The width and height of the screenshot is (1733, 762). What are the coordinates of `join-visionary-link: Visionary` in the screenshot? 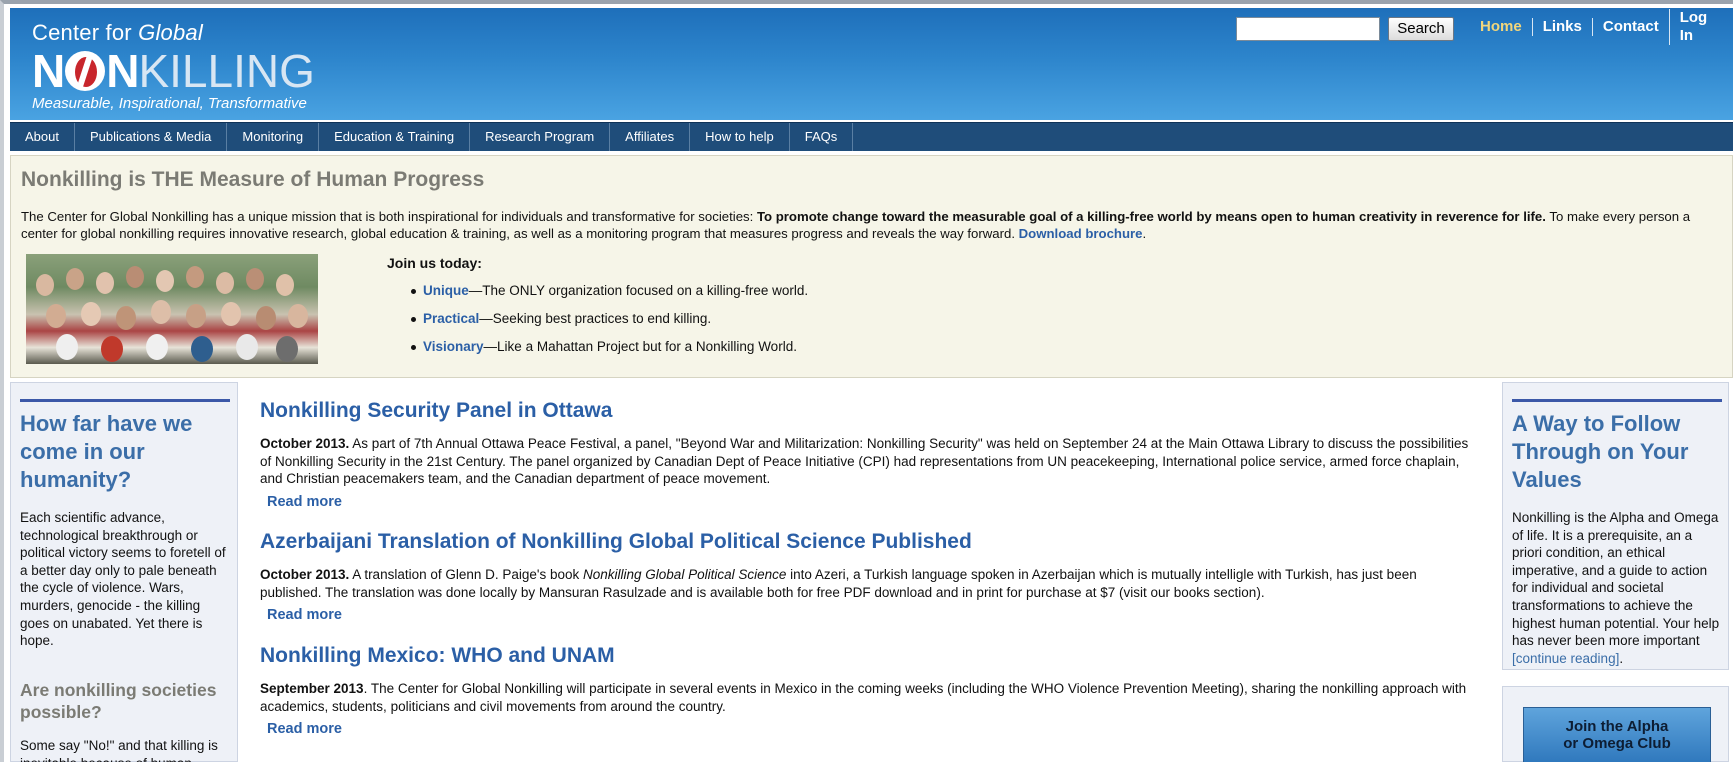 It's located at (453, 346).